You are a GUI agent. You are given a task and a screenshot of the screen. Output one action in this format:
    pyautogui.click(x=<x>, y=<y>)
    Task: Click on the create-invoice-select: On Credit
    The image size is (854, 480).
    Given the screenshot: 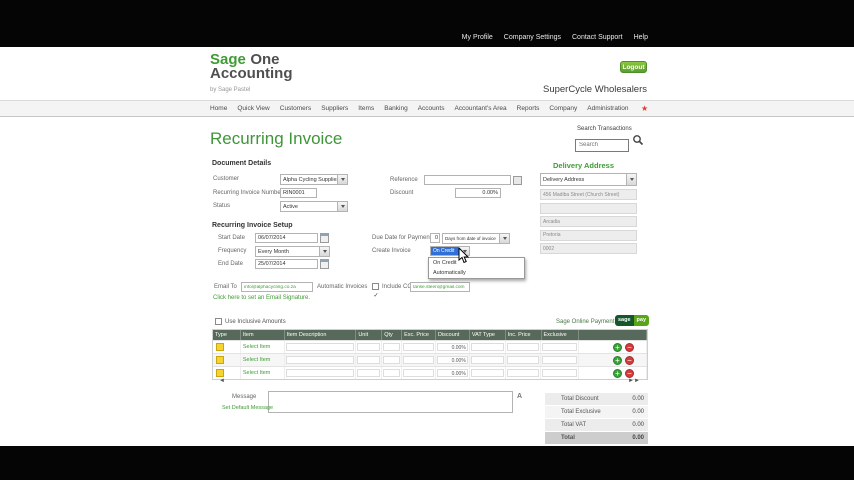 What is the action you would take?
    pyautogui.click(x=450, y=251)
    